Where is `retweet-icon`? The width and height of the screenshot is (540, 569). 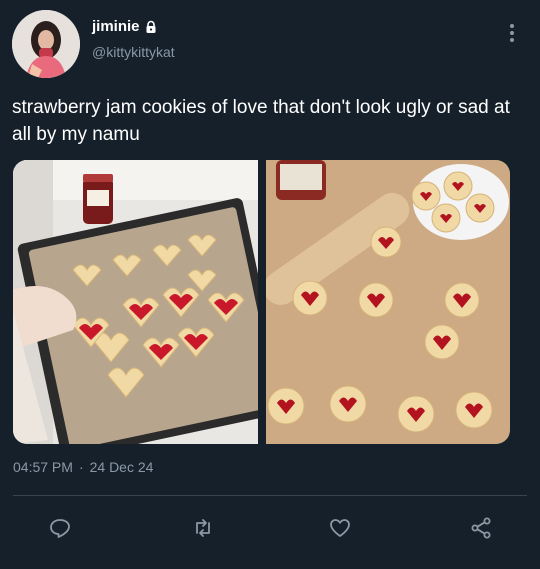 retweet-icon is located at coordinates (203, 528).